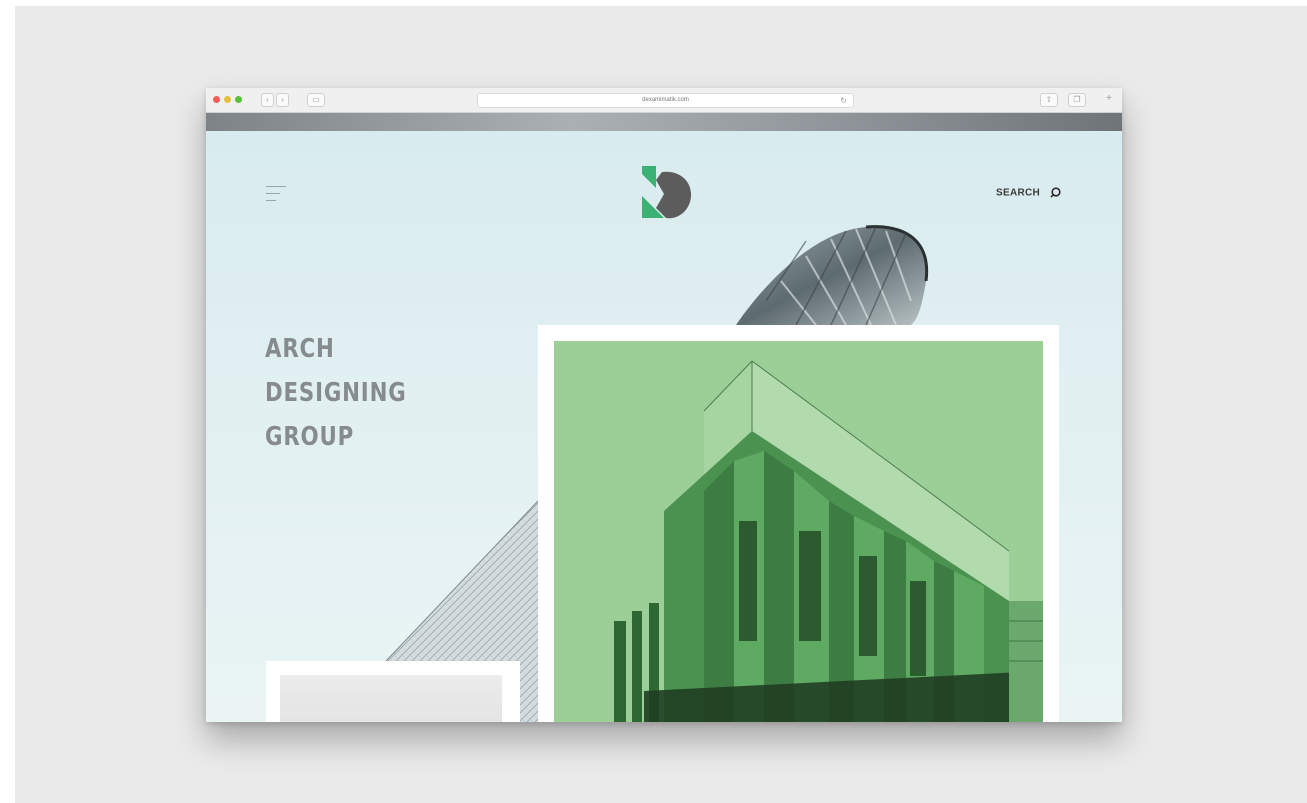 The width and height of the screenshot is (1307, 803). I want to click on hero-title: ARCH DESIGNING GROUP, so click(336, 393).